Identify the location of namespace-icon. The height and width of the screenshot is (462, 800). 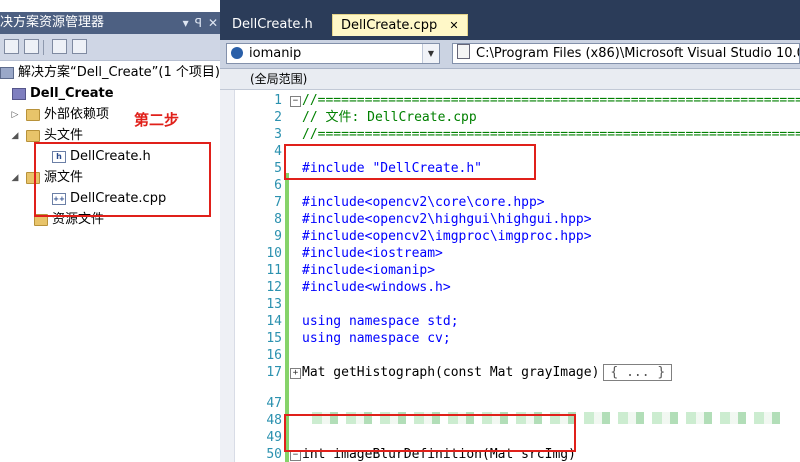
(237, 53).